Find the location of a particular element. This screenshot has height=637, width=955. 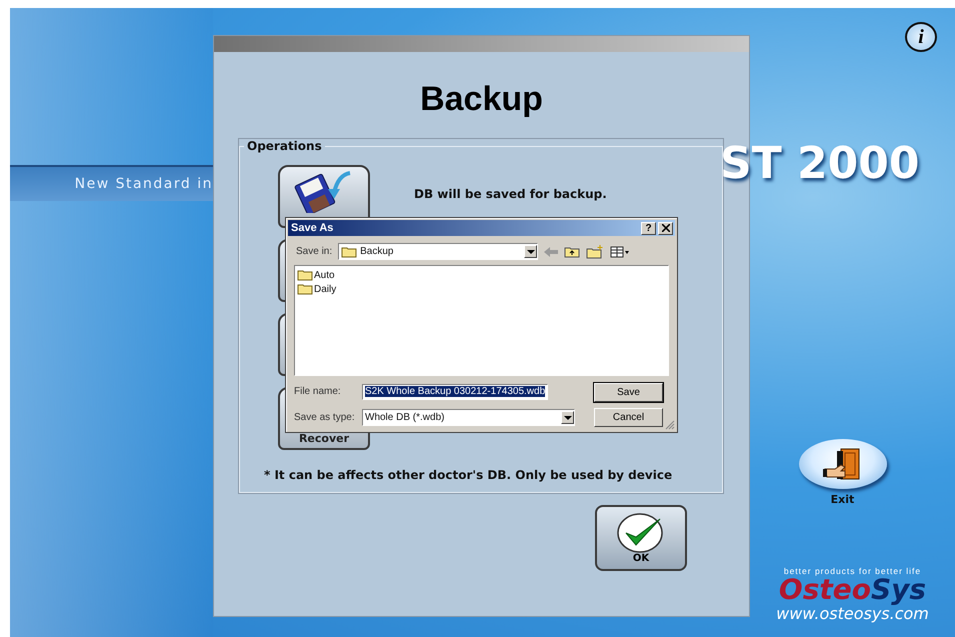

exit-button is located at coordinates (842, 464).